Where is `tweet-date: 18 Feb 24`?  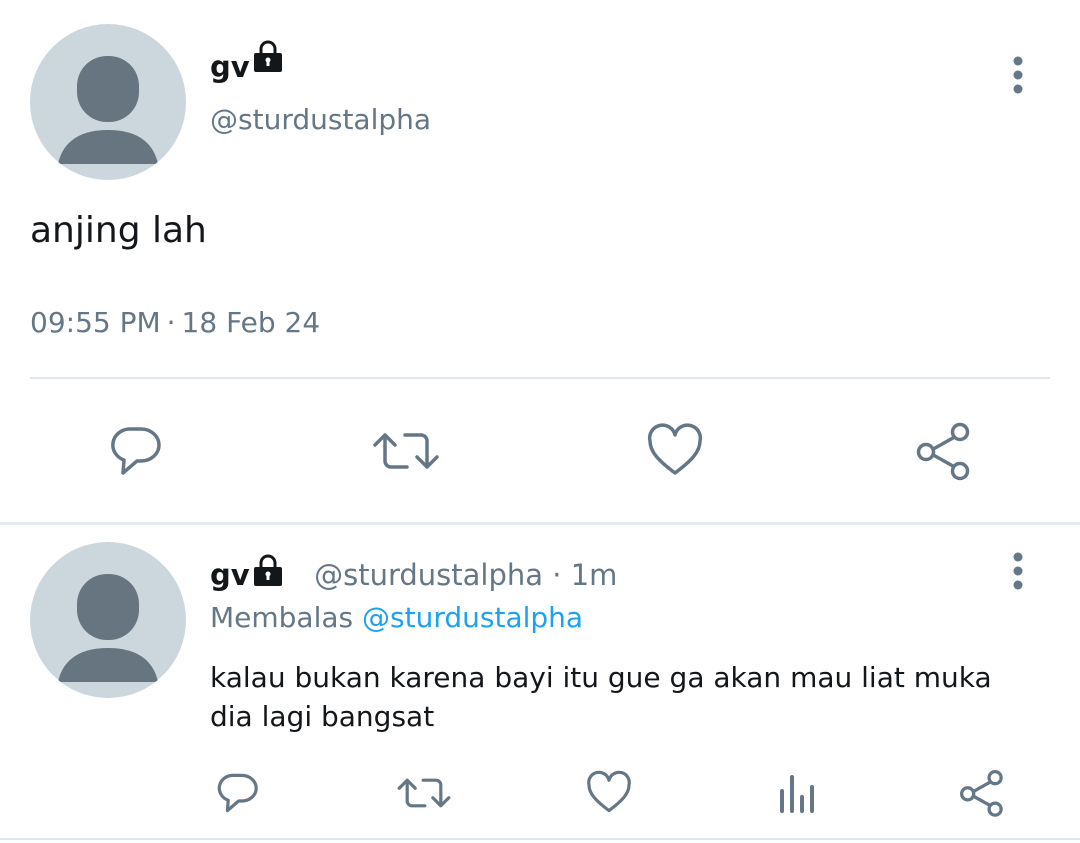 tweet-date: 18 Feb 24 is located at coordinates (251, 322).